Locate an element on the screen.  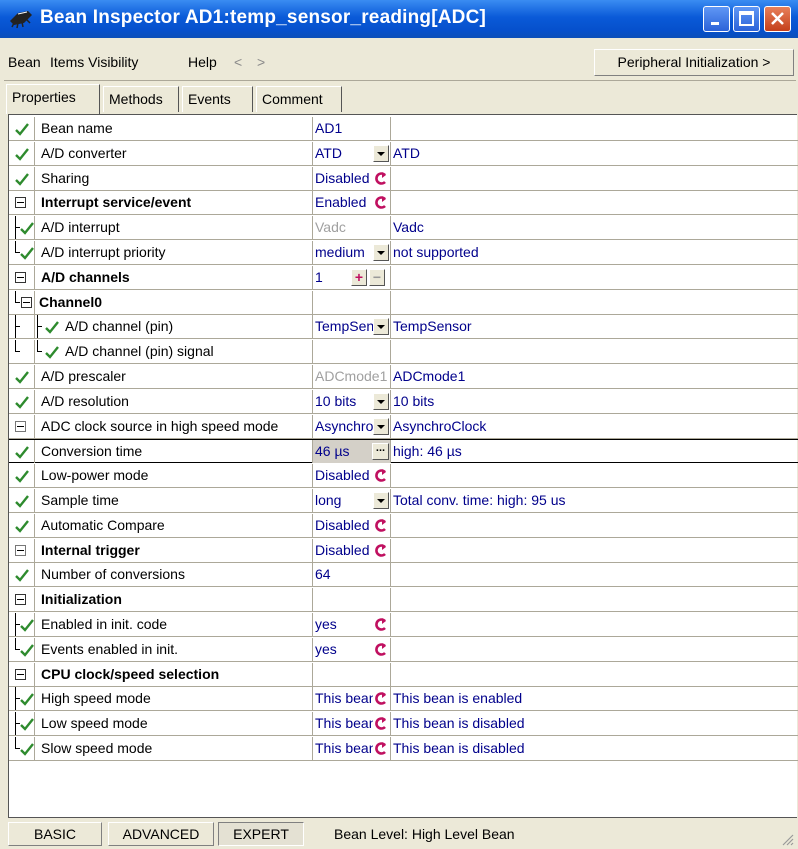
property-name-cell: Sample time is located at coordinates (174, 500).